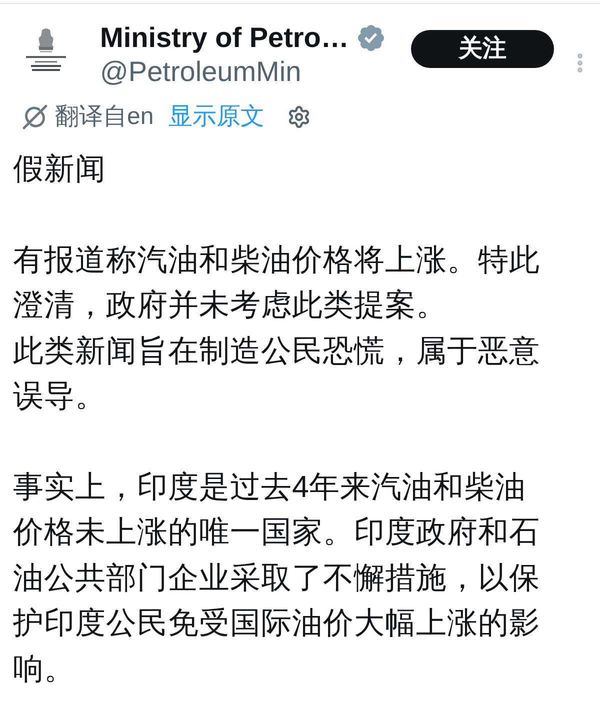  I want to click on translated-from-label: 翻译自en, so click(104, 117).